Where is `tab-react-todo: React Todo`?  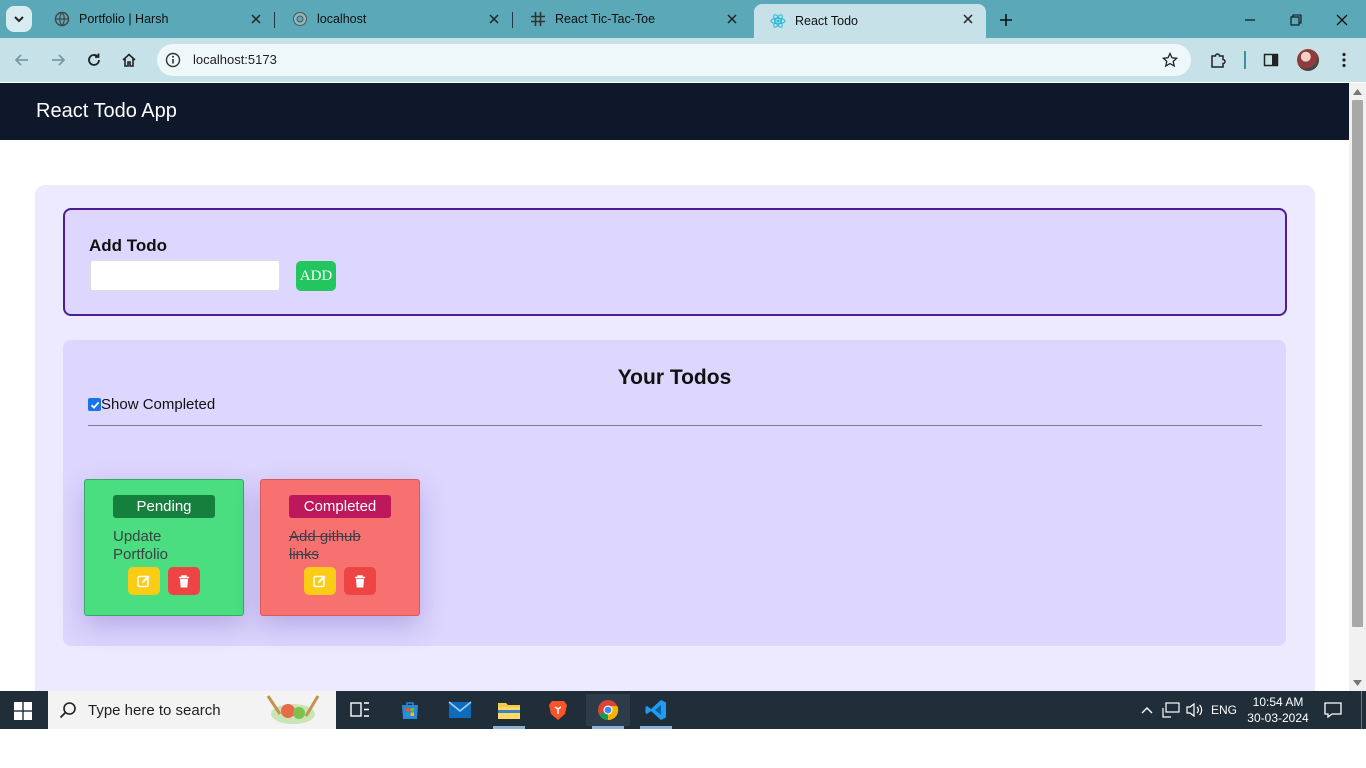
tab-react-todo: React Todo is located at coordinates (870, 21).